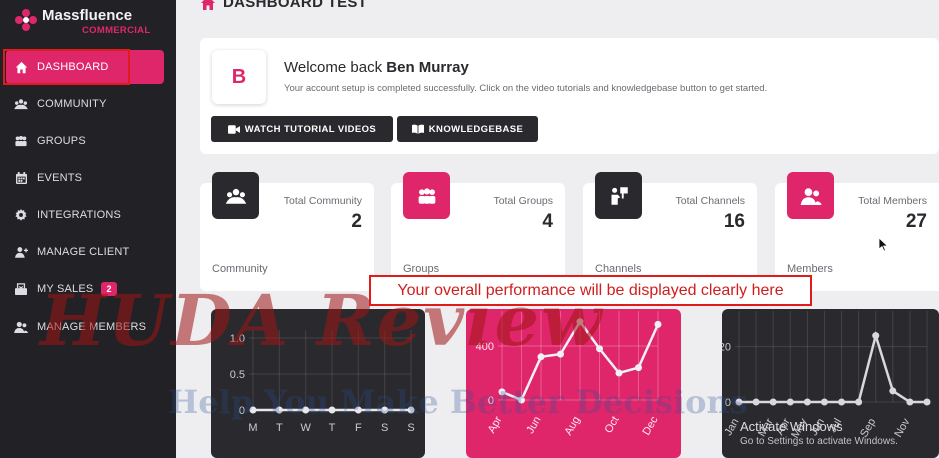 Image resolution: width=939 pixels, height=458 pixels. I want to click on knowledgebase-button: KNOWLEDGEBASE, so click(467, 129).